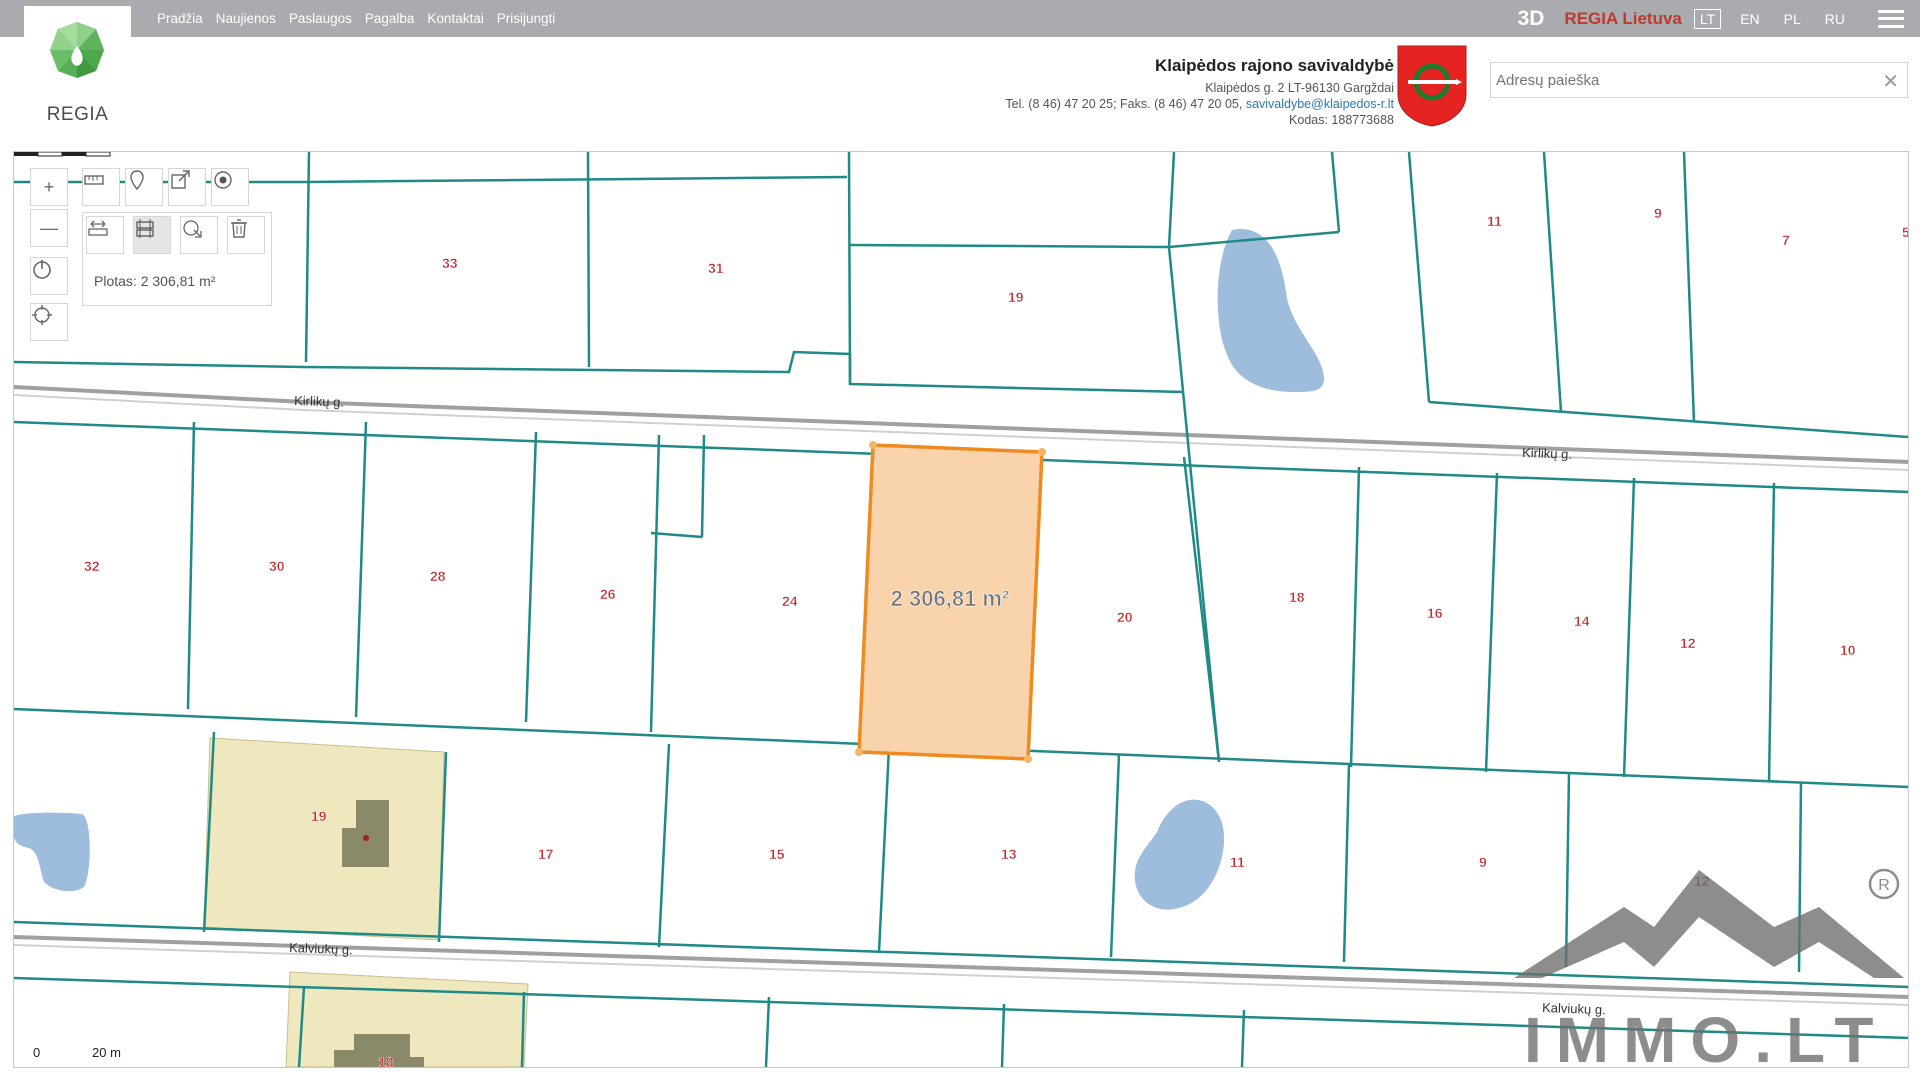 The height and width of the screenshot is (1080, 1920). I want to click on parcel-number: 10, so click(1848, 650).